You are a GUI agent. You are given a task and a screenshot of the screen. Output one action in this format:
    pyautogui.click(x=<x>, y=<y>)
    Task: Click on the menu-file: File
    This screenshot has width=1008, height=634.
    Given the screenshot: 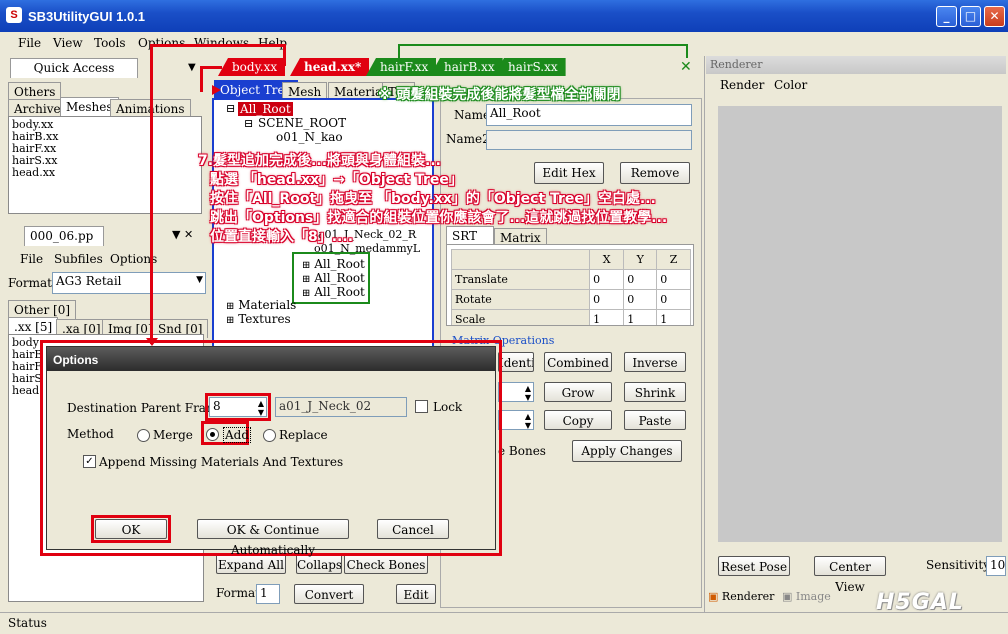 What is the action you would take?
    pyautogui.click(x=29, y=43)
    